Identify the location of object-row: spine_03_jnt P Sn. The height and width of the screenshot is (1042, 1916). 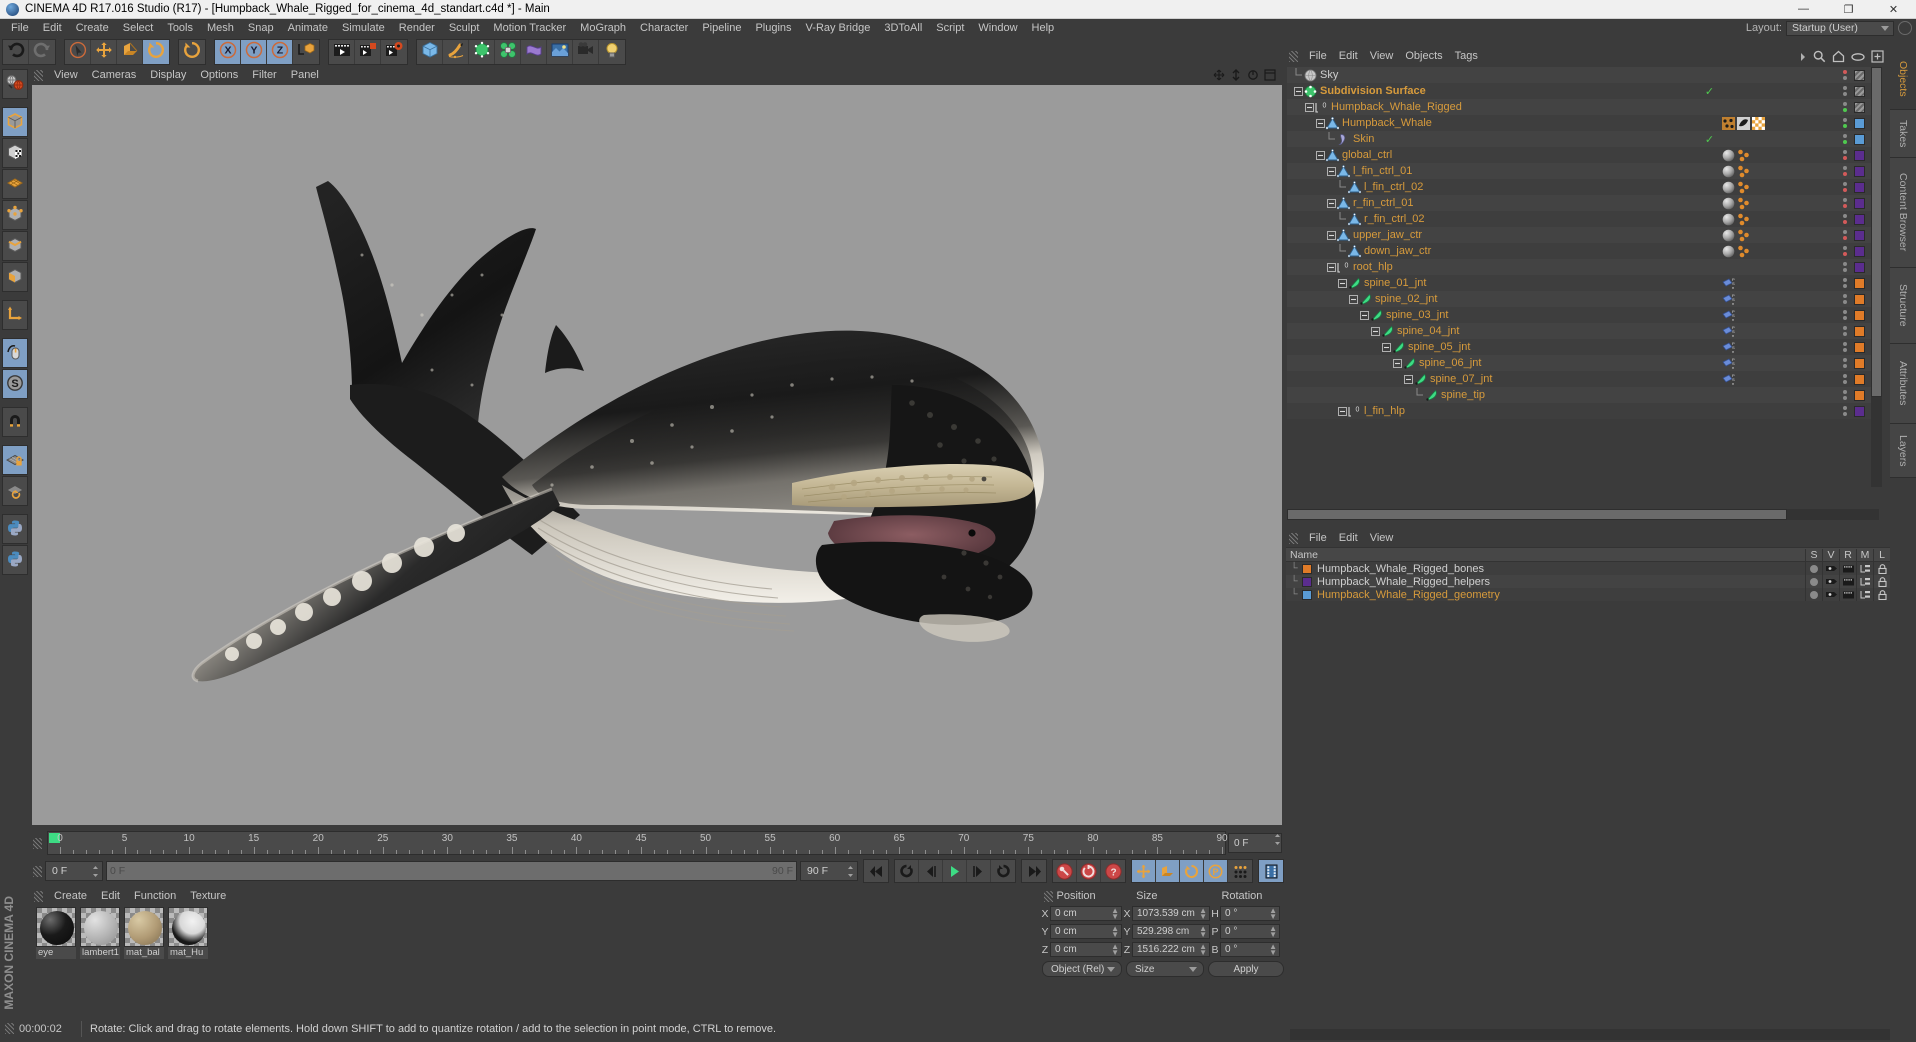
(1583, 315).